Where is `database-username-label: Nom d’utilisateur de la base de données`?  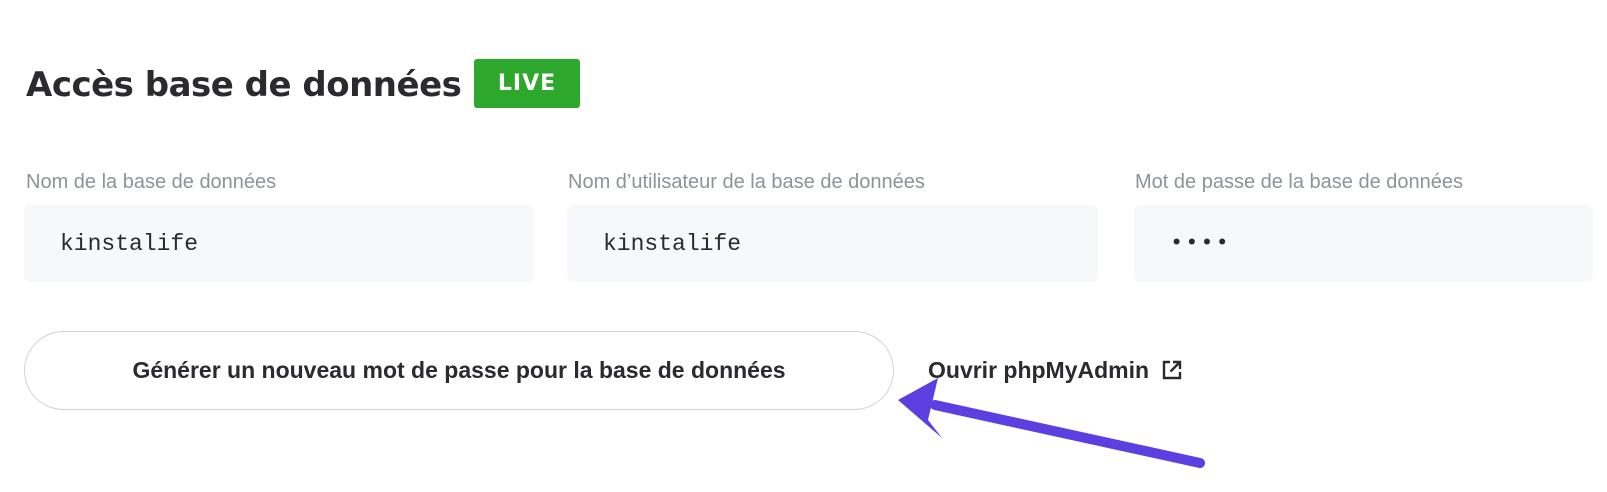 database-username-label: Nom d’utilisateur de la base de données is located at coordinates (746, 182).